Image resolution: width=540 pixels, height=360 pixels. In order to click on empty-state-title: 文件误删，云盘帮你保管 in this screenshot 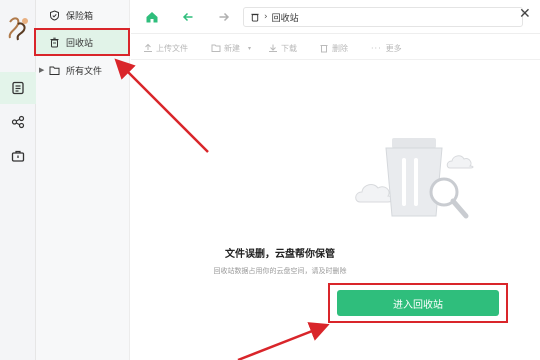, I will do `click(280, 254)`.